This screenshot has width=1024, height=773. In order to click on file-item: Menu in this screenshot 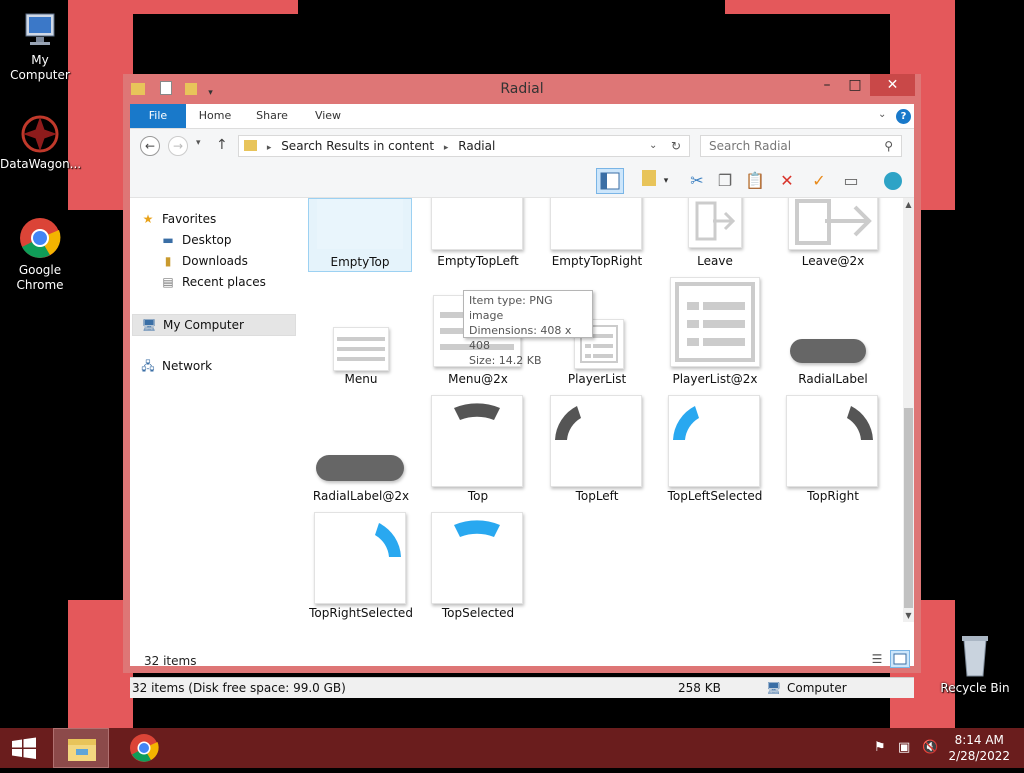, I will do `click(361, 352)`.